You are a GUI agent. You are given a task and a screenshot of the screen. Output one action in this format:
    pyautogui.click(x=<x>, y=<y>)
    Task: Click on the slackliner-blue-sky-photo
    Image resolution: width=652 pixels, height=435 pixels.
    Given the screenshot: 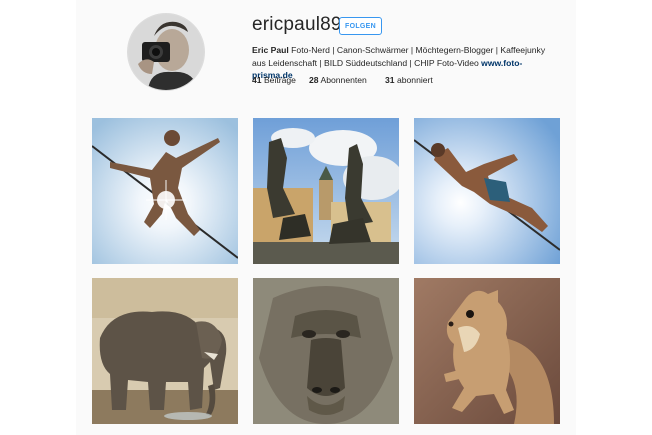 What is the action you would take?
    pyautogui.click(x=487, y=191)
    